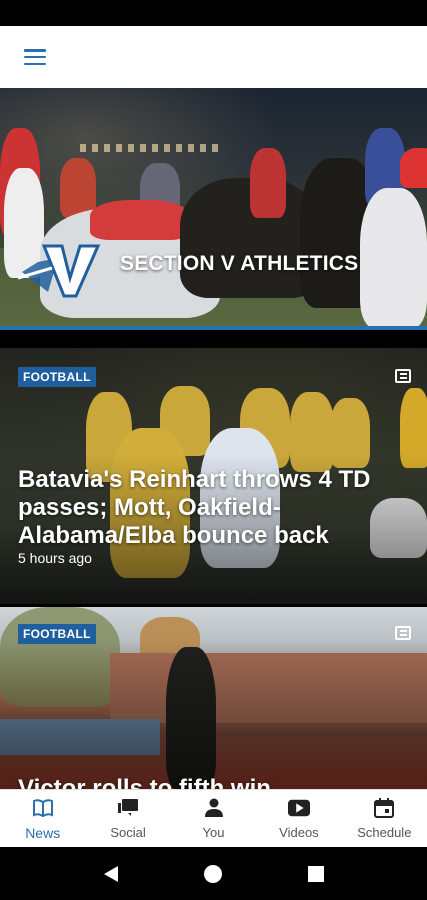 The height and width of the screenshot is (900, 427). Describe the element at coordinates (43, 808) in the screenshot. I see `book-icon` at that location.